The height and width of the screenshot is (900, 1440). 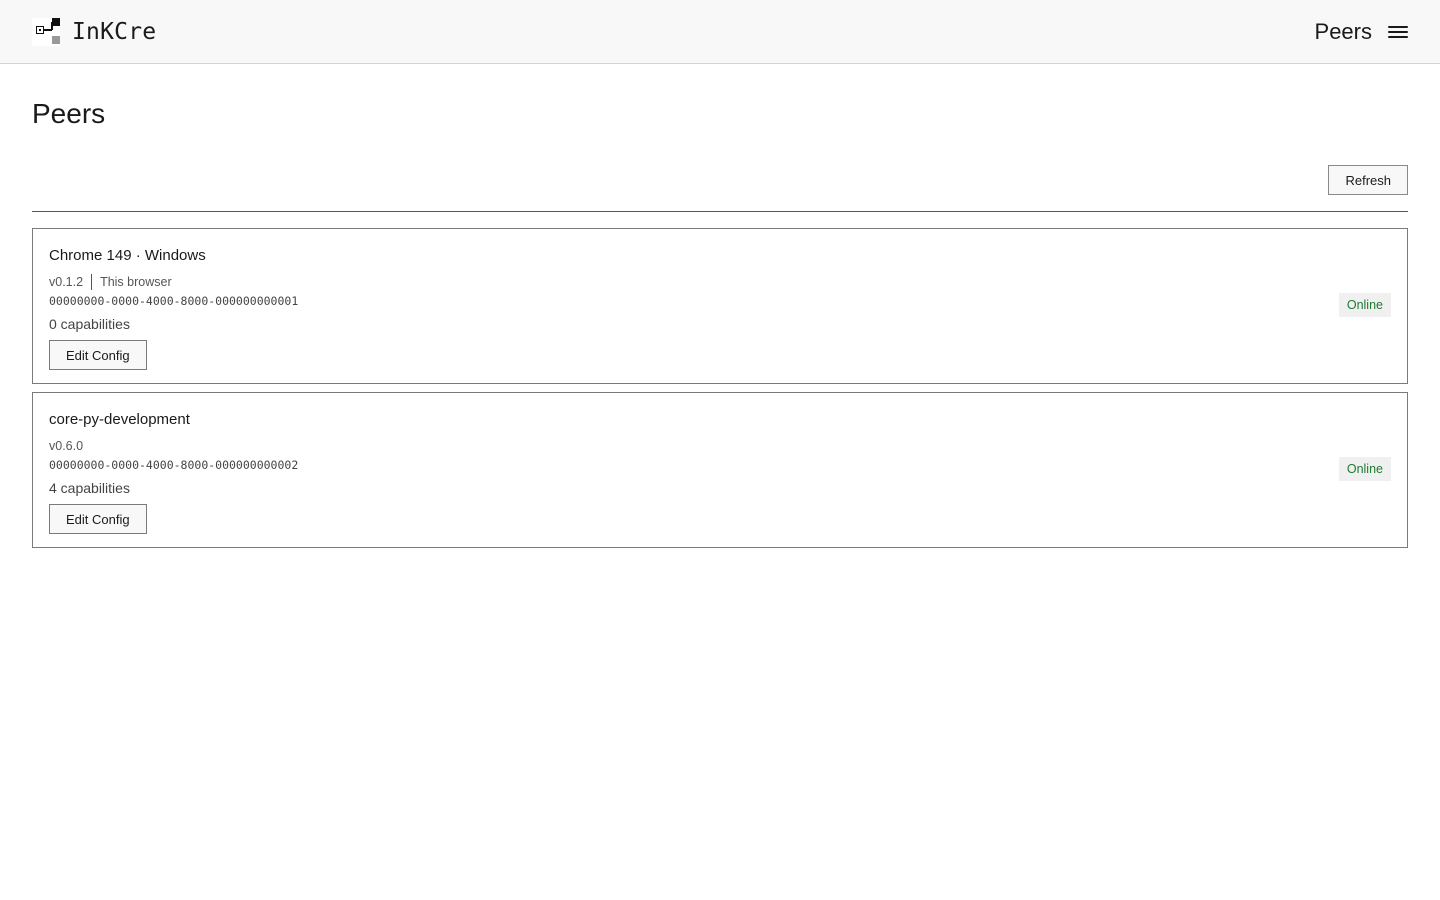 I want to click on meta-separator, so click(x=92, y=282).